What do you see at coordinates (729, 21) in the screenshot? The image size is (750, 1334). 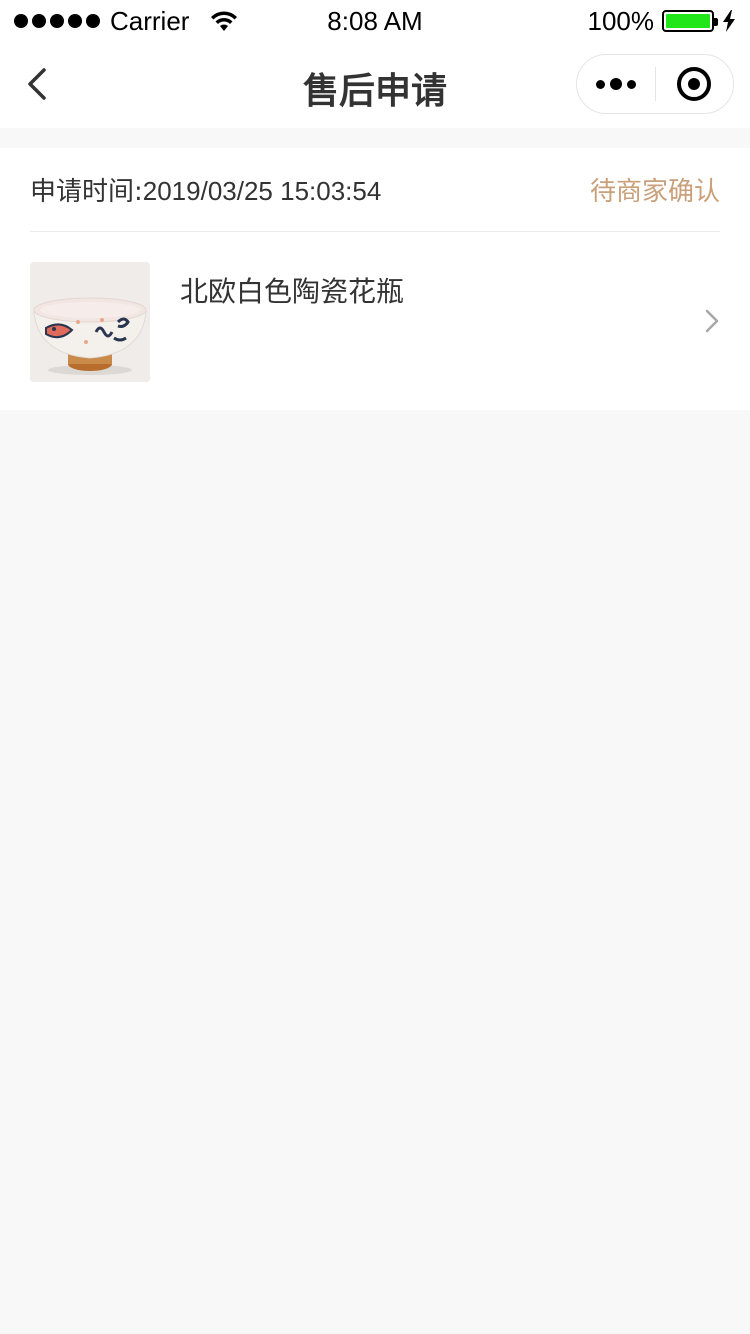 I see `charging-bolt-icon` at bounding box center [729, 21].